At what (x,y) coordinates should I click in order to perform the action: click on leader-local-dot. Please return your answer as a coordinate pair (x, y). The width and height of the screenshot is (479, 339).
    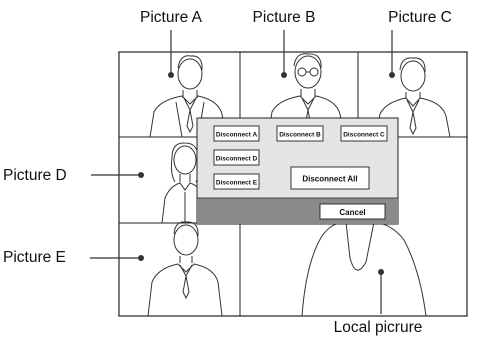
    Looking at the image, I should click on (381, 272).